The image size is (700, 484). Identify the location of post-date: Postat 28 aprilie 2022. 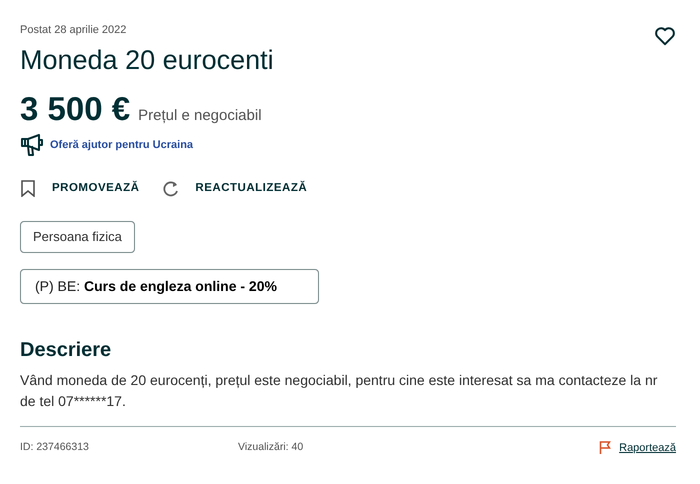
(73, 30).